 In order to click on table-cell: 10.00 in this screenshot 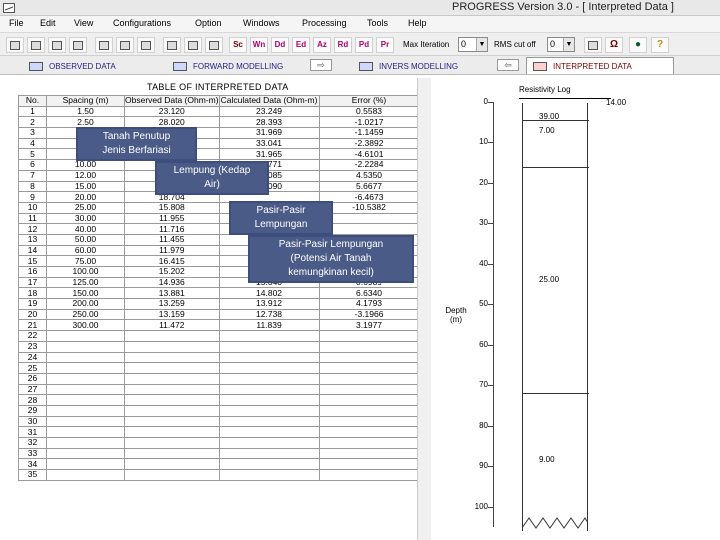, I will do `click(85, 165)`.